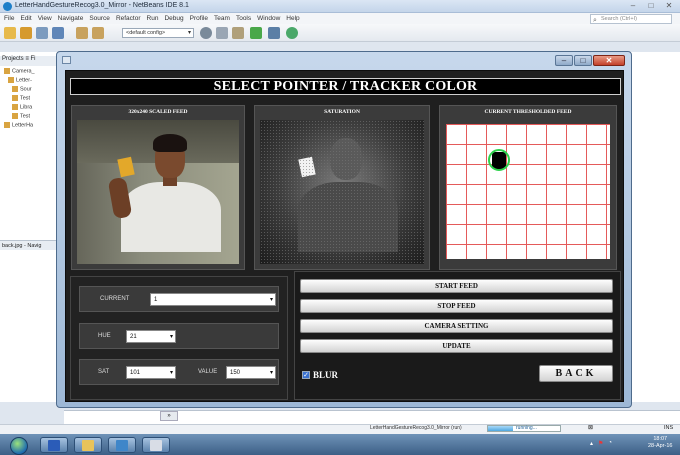 This screenshot has height=455, width=680. I want to click on ide-search-input: ⌕ Search (Ctrl+I), so click(631, 19).